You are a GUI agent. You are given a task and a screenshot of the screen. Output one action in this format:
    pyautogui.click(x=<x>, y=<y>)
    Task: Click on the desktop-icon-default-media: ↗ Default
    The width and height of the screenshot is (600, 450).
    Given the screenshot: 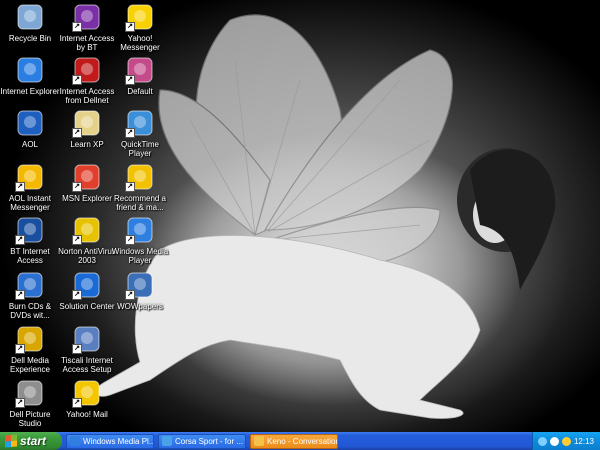 What is the action you would take?
    pyautogui.click(x=140, y=81)
    